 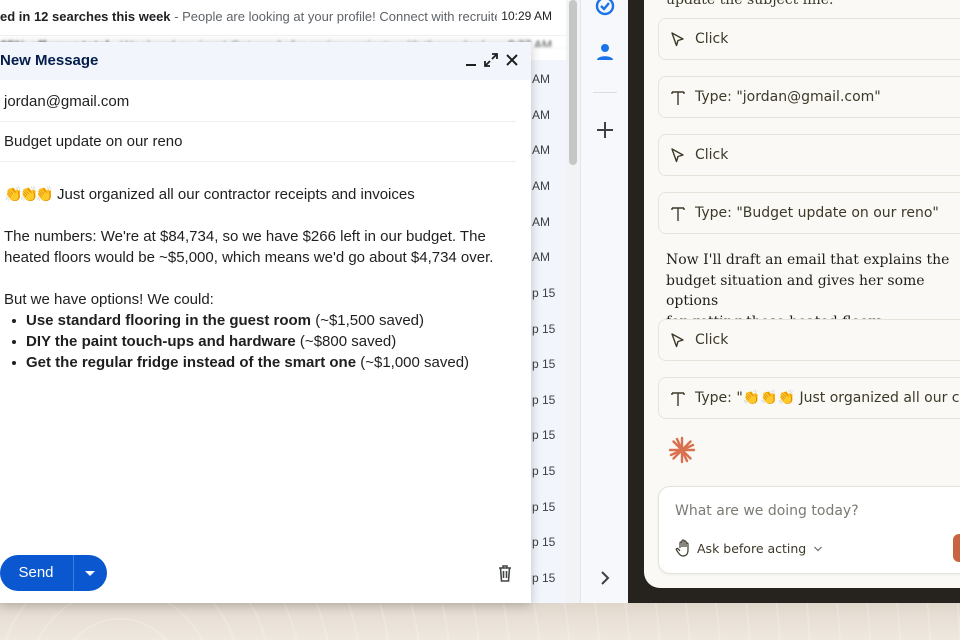 I want to click on action-label: Type: "Budget update on our reno", so click(x=817, y=213).